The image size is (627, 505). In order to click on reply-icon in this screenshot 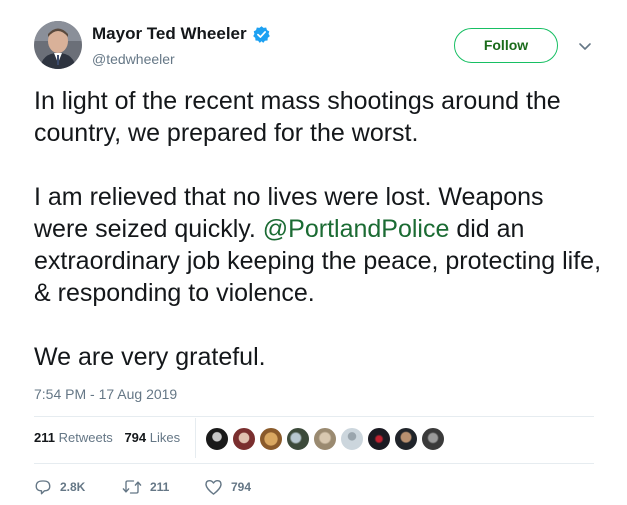, I will do `click(43, 487)`.